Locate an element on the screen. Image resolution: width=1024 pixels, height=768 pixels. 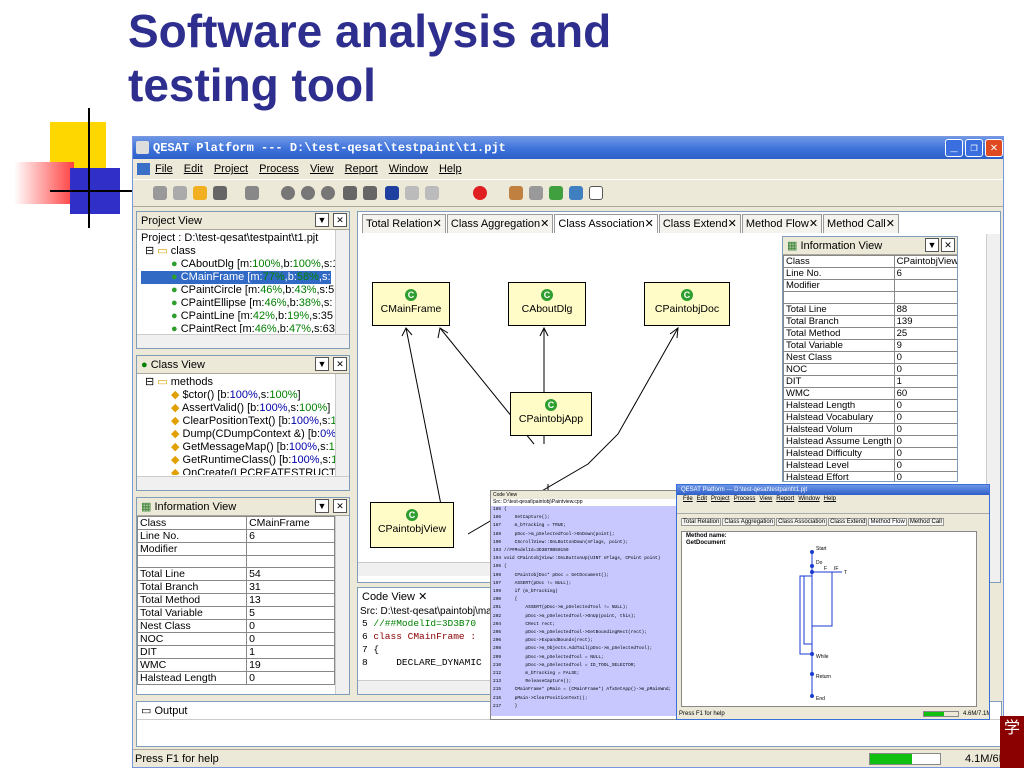
tab-class-extend: Class Extend✕ is located at coordinates (699, 223).